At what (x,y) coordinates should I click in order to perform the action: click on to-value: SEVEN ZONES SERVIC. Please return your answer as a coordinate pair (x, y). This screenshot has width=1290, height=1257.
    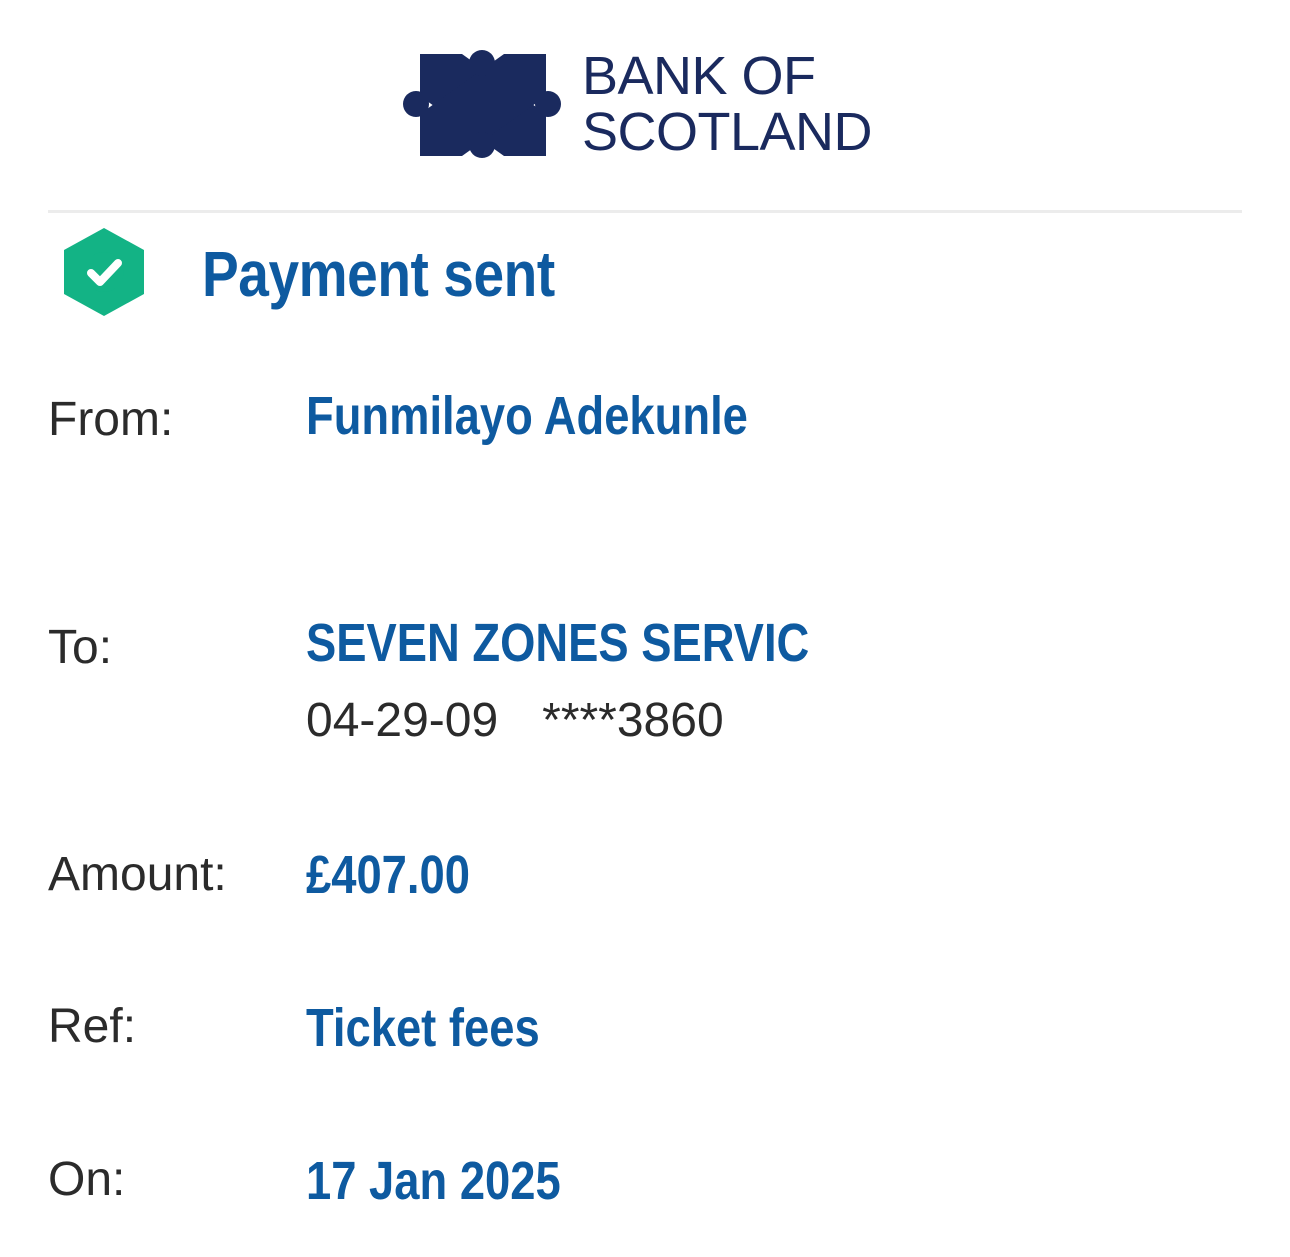
    Looking at the image, I should click on (558, 643).